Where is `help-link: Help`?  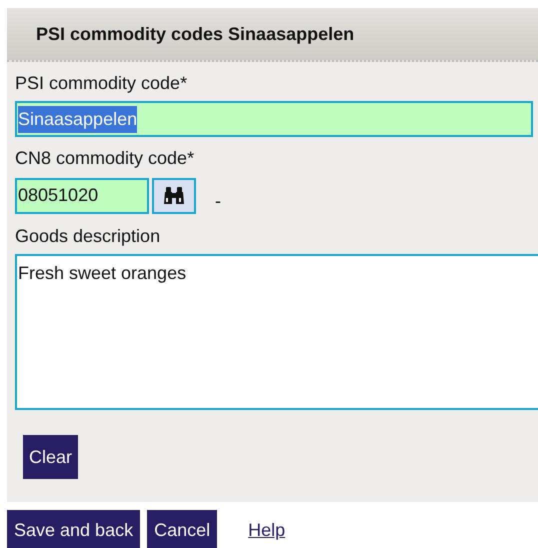
help-link: Help is located at coordinates (267, 530).